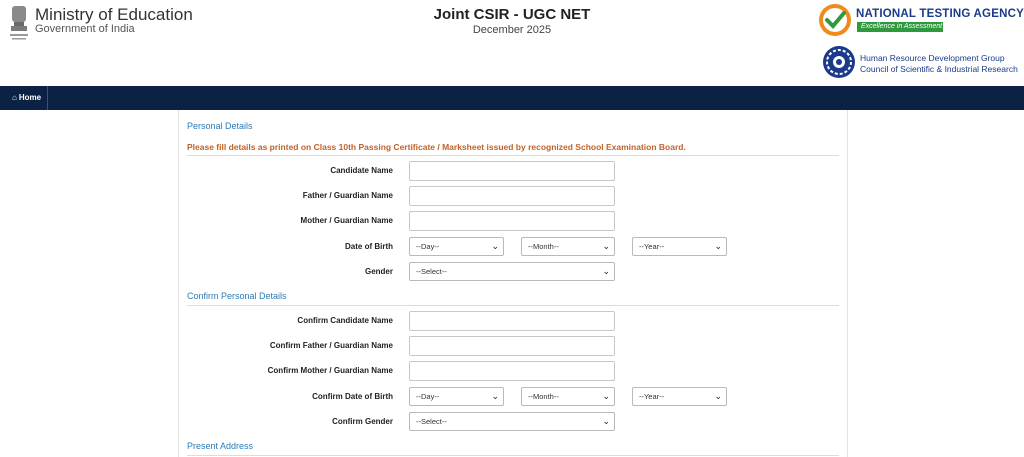  Describe the element at coordinates (30, 97) in the screenshot. I see `nav-home-label: Home` at that location.